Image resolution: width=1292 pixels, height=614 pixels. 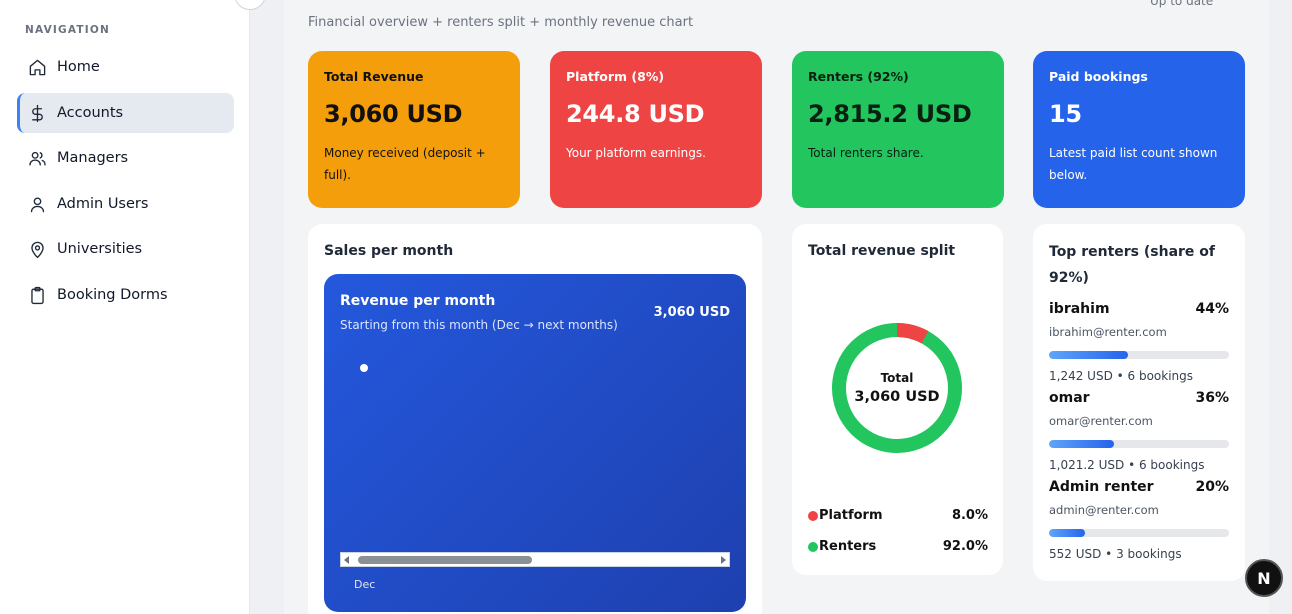 What do you see at coordinates (346, 560) in the screenshot?
I see `scroll-left-icon` at bounding box center [346, 560].